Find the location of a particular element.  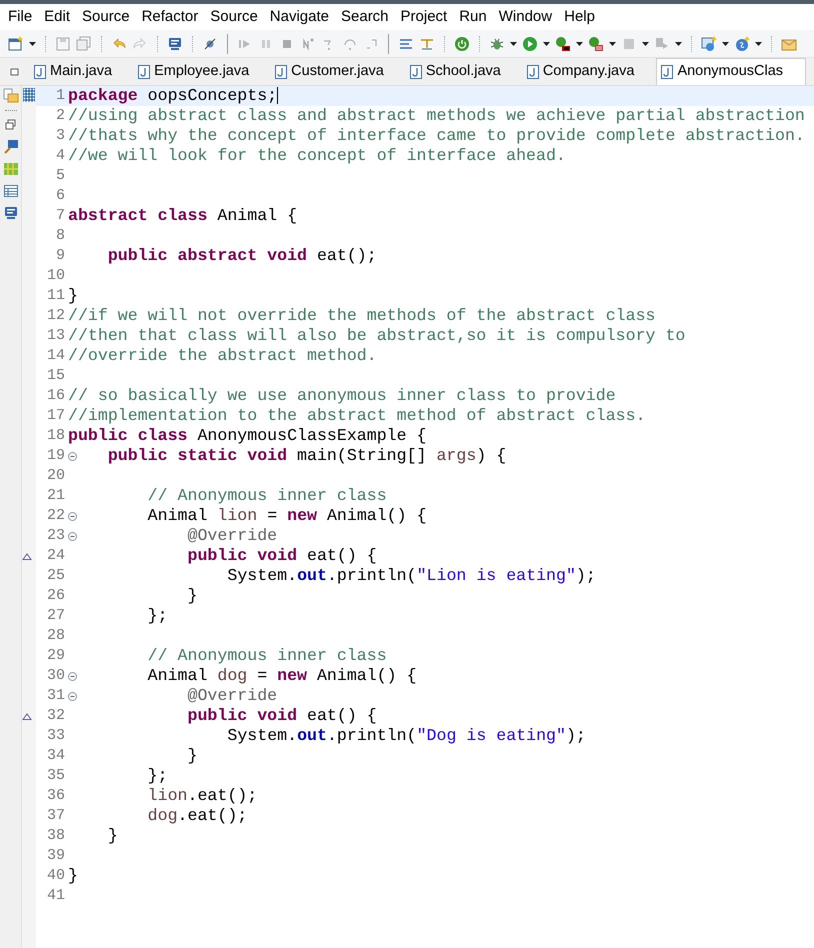

menu-item: Refactor is located at coordinates (170, 17).